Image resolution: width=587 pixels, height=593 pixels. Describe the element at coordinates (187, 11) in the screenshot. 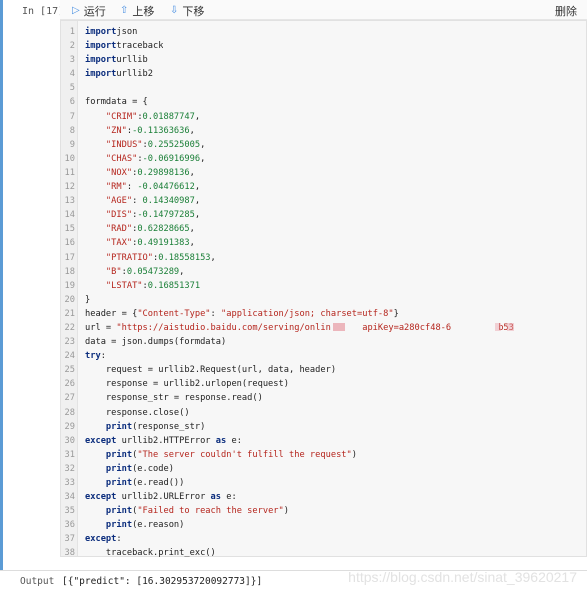

I see `move-down-button: ⇩ 下移` at that location.